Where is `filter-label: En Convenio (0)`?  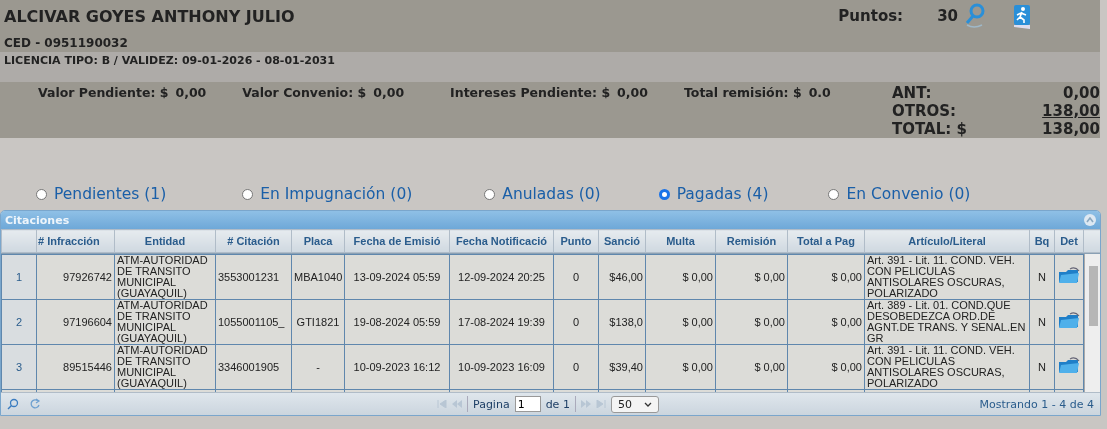 filter-label: En Convenio (0) is located at coordinates (908, 194).